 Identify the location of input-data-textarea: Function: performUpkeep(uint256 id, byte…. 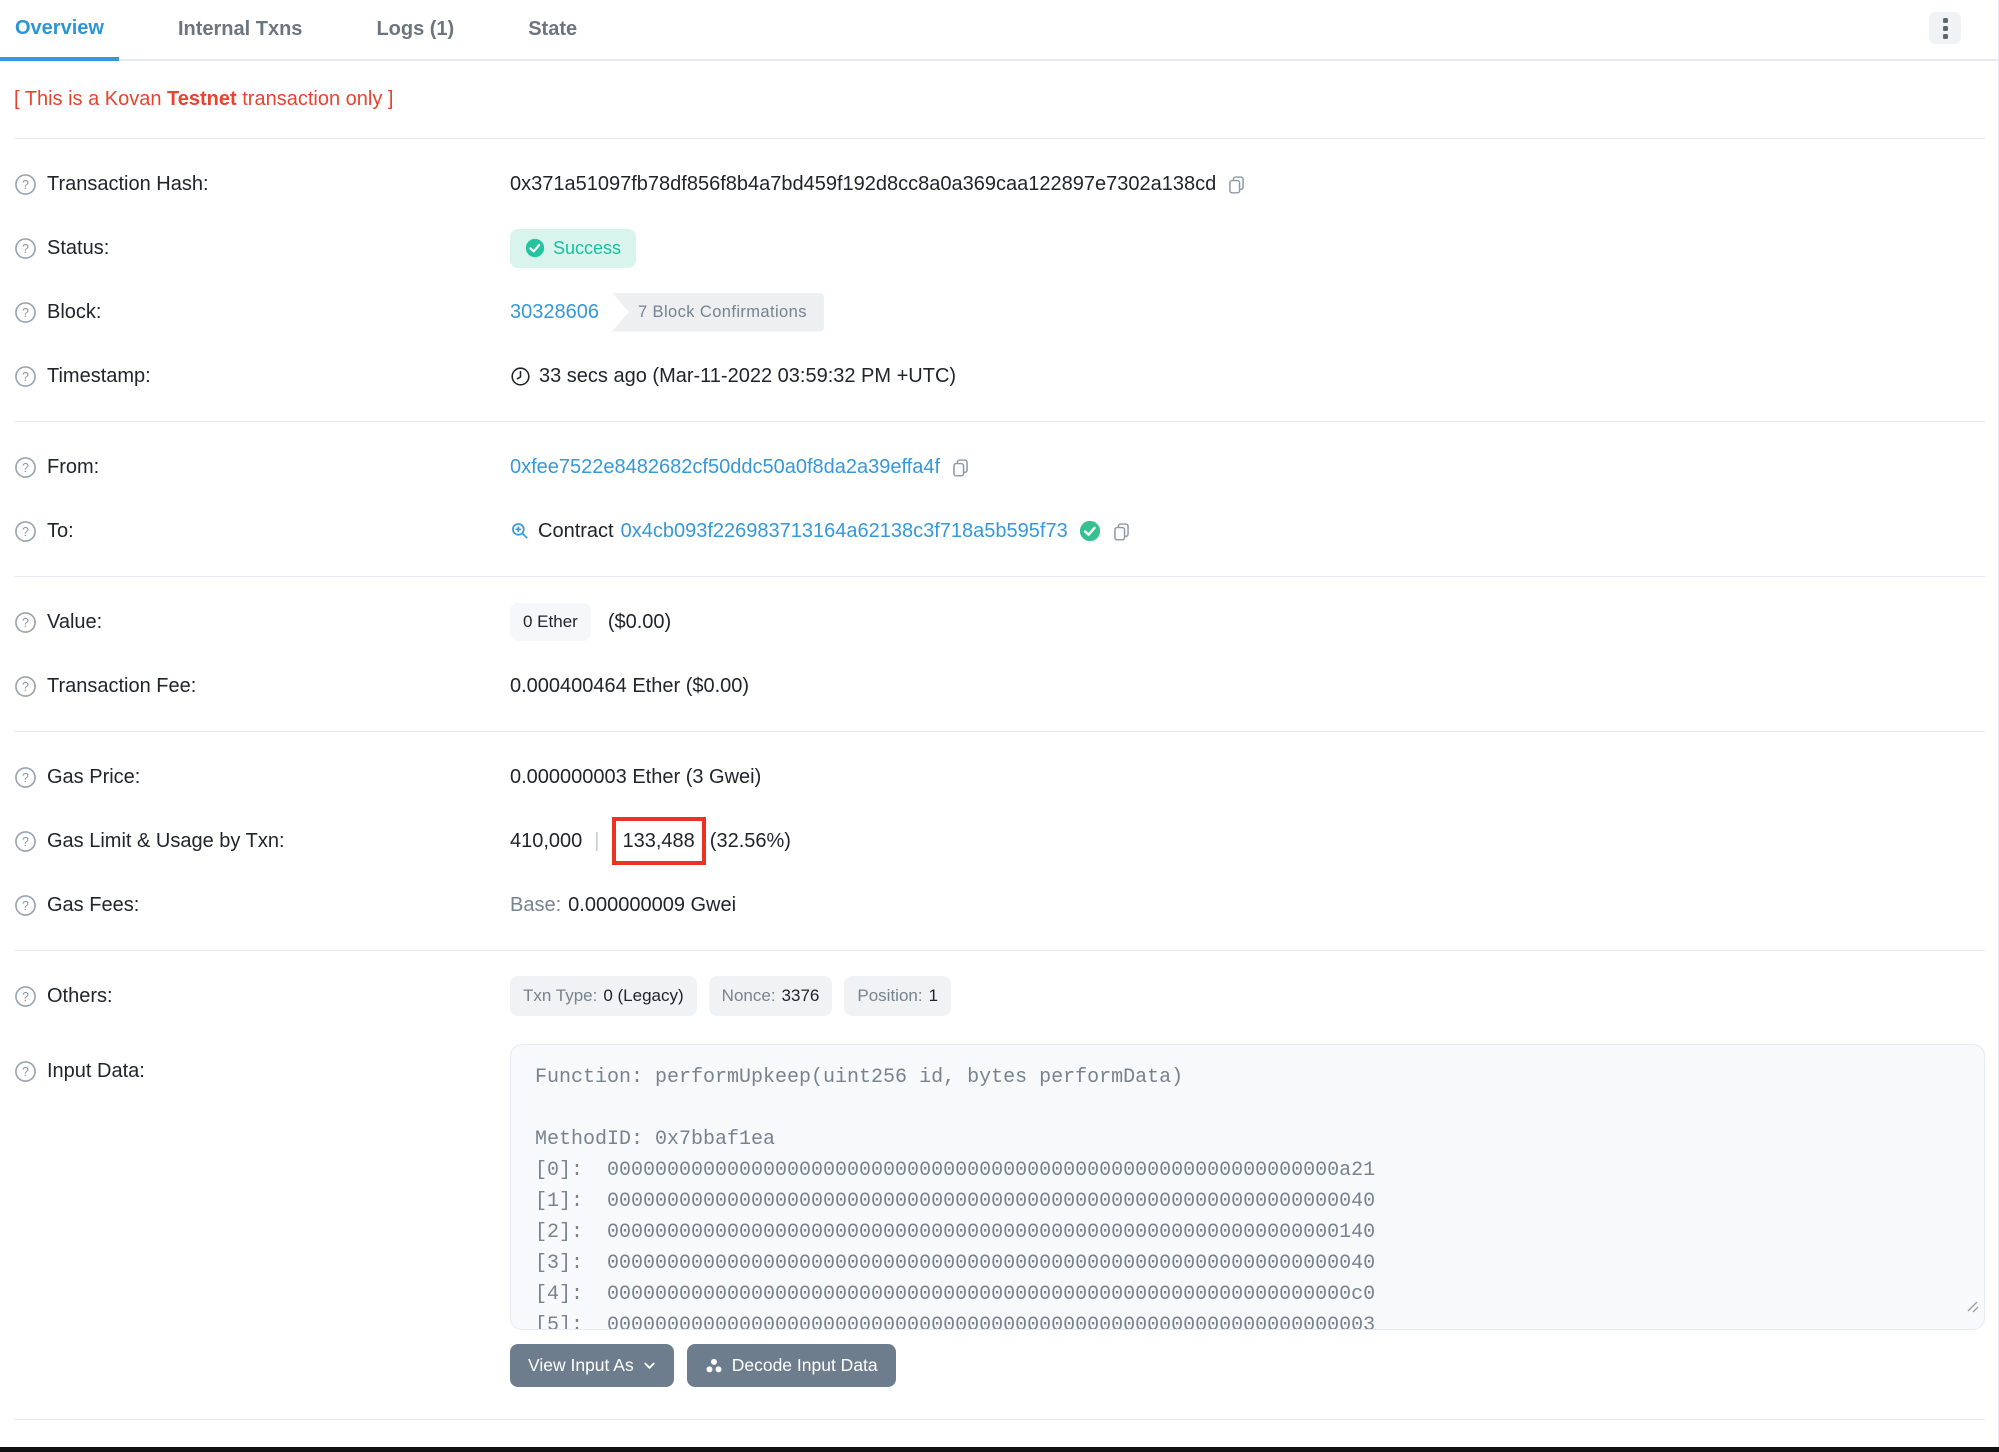
(1247, 1187).